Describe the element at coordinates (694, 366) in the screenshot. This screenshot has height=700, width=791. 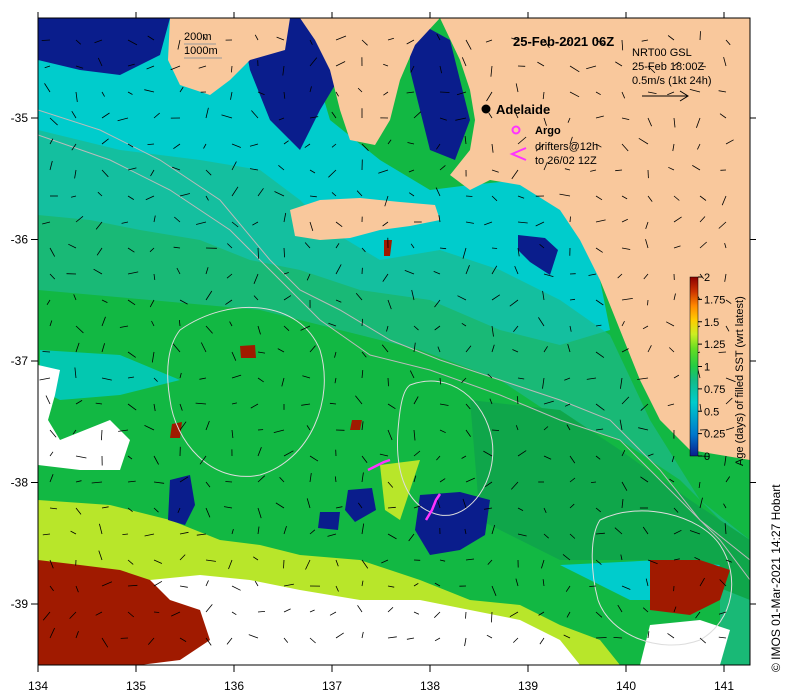
I see `colorbar-gradient` at that location.